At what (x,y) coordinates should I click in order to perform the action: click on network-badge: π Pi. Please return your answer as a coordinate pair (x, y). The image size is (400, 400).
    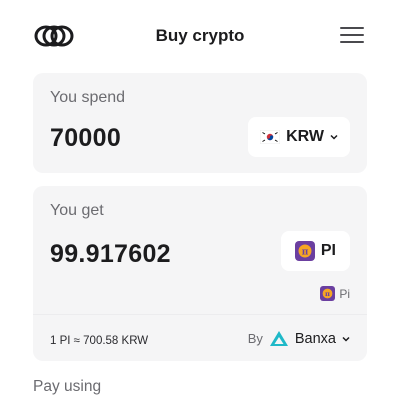
    Looking at the image, I should click on (335, 293).